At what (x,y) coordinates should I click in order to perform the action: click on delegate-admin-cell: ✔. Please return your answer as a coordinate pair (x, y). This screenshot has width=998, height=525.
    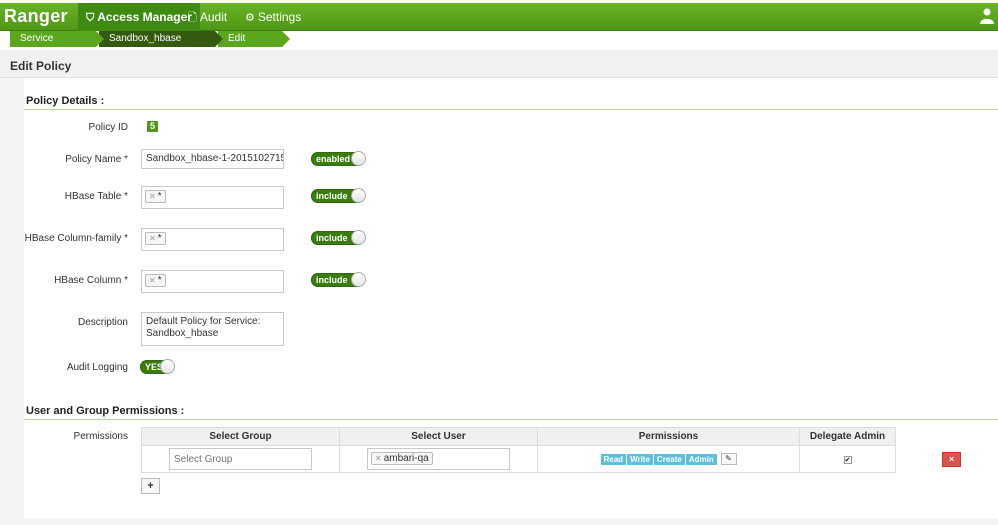
    Looking at the image, I should click on (847, 459).